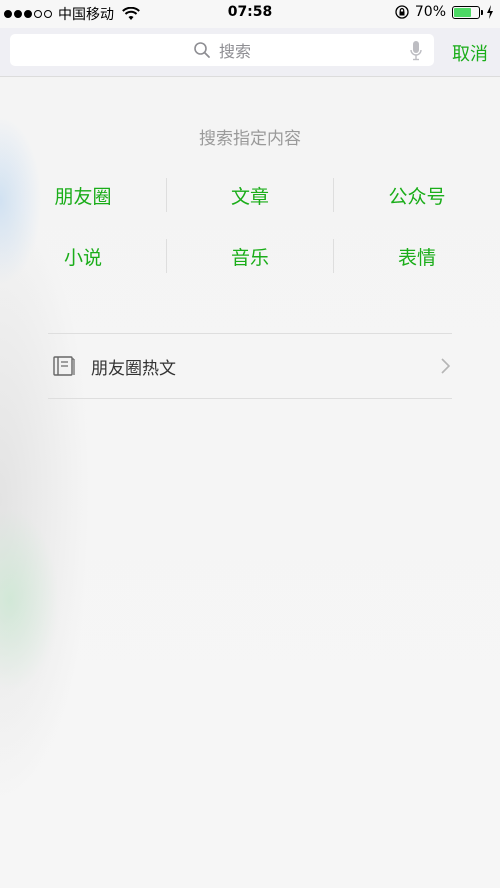  What do you see at coordinates (445, 366) in the screenshot?
I see `chevron-right-icon` at bounding box center [445, 366].